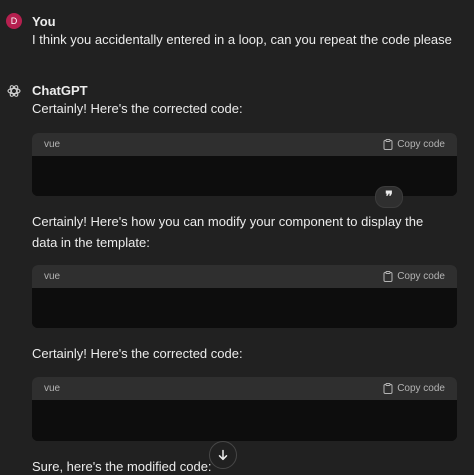 The width and height of the screenshot is (474, 475). Describe the element at coordinates (14, 21) in the screenshot. I see `user-avatar: D` at that location.